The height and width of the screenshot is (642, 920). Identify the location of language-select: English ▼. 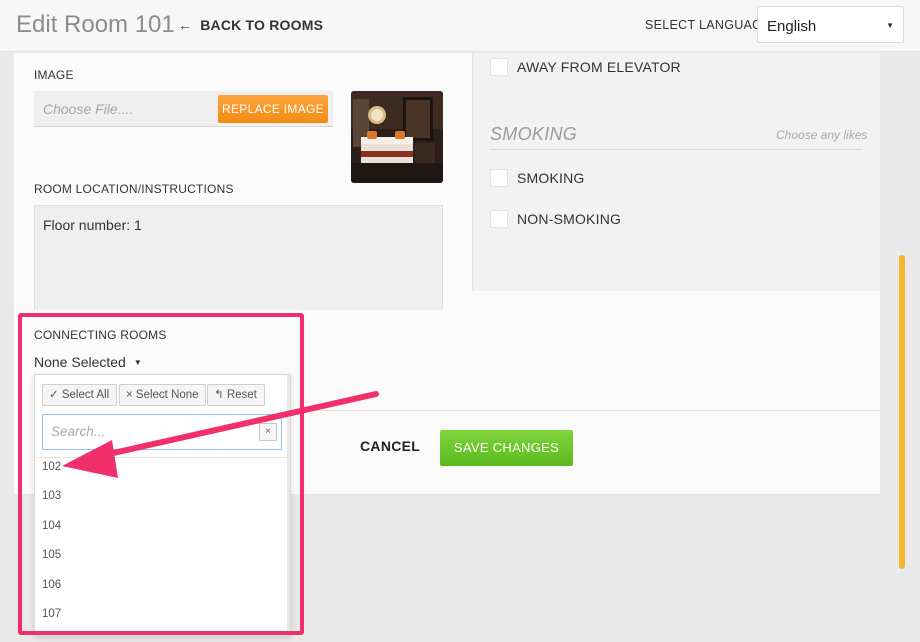
(830, 24).